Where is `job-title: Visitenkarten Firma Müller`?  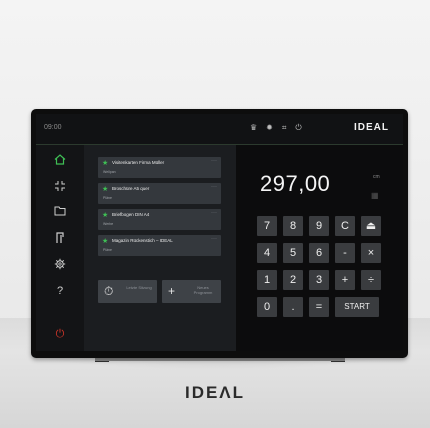
job-title: Visitenkarten Firma Müller is located at coordinates (138, 162).